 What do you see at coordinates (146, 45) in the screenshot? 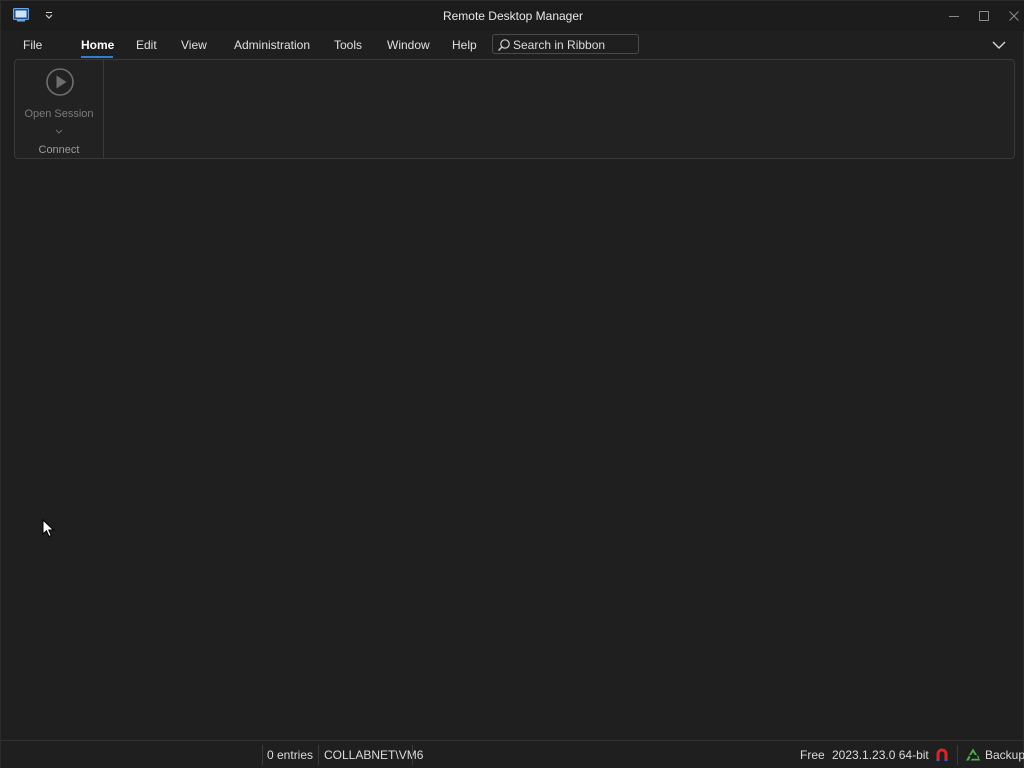
I see `tab-edit: Edit` at bounding box center [146, 45].